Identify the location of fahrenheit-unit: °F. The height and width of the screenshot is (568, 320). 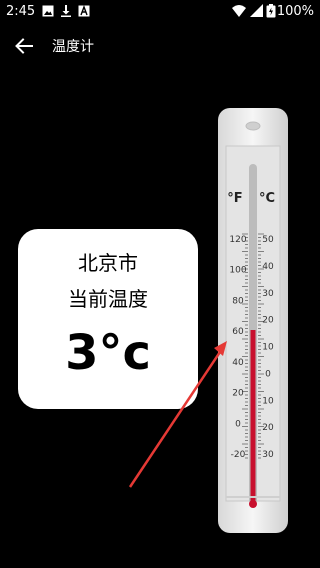
(234, 198).